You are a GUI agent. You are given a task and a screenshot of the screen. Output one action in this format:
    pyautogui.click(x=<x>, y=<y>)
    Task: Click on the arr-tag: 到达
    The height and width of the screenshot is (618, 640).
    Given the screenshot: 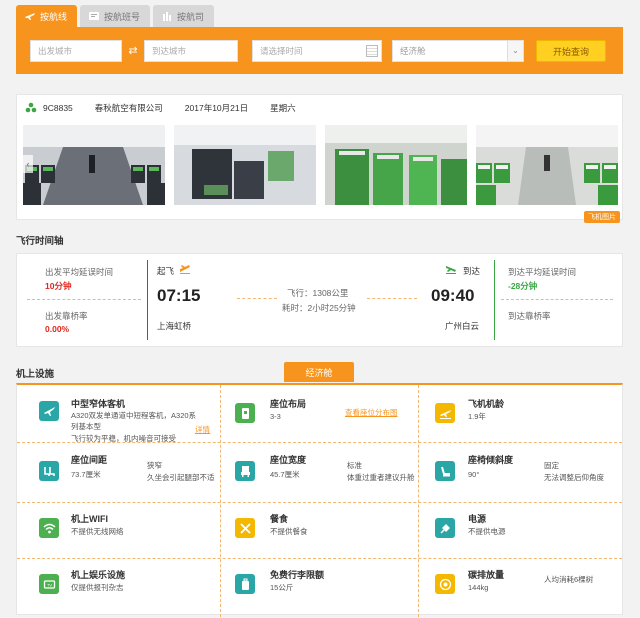 What is the action you would take?
    pyautogui.click(x=472, y=271)
    